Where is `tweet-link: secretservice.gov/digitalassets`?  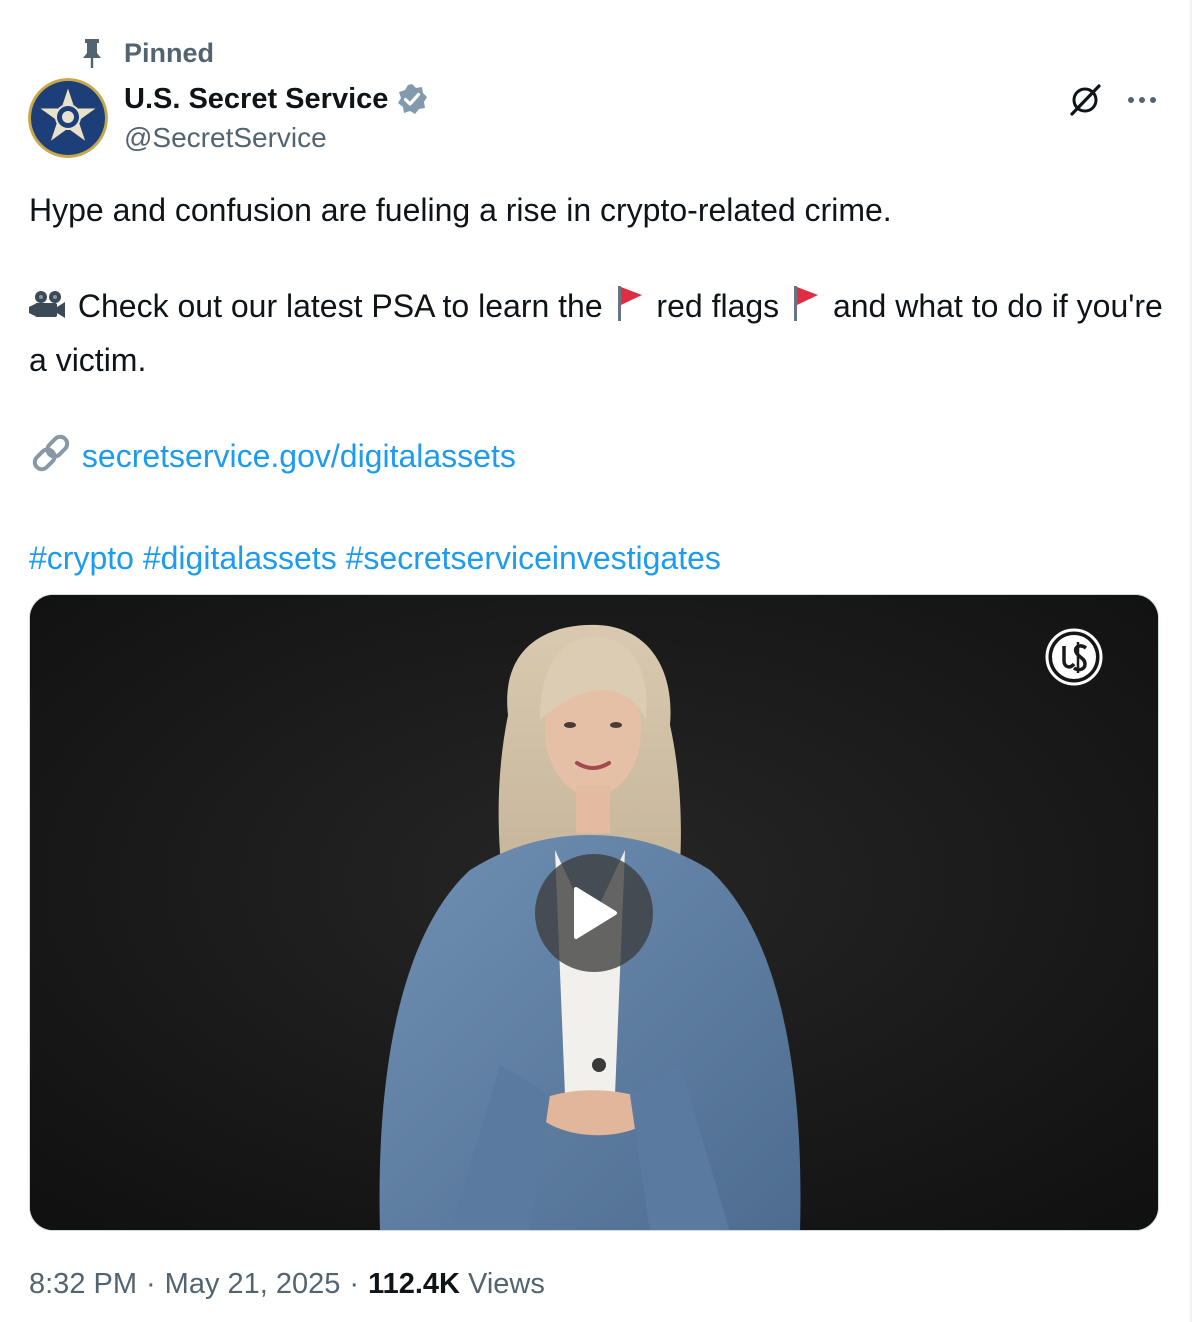
tweet-link: secretservice.gov/digitalassets is located at coordinates (299, 456).